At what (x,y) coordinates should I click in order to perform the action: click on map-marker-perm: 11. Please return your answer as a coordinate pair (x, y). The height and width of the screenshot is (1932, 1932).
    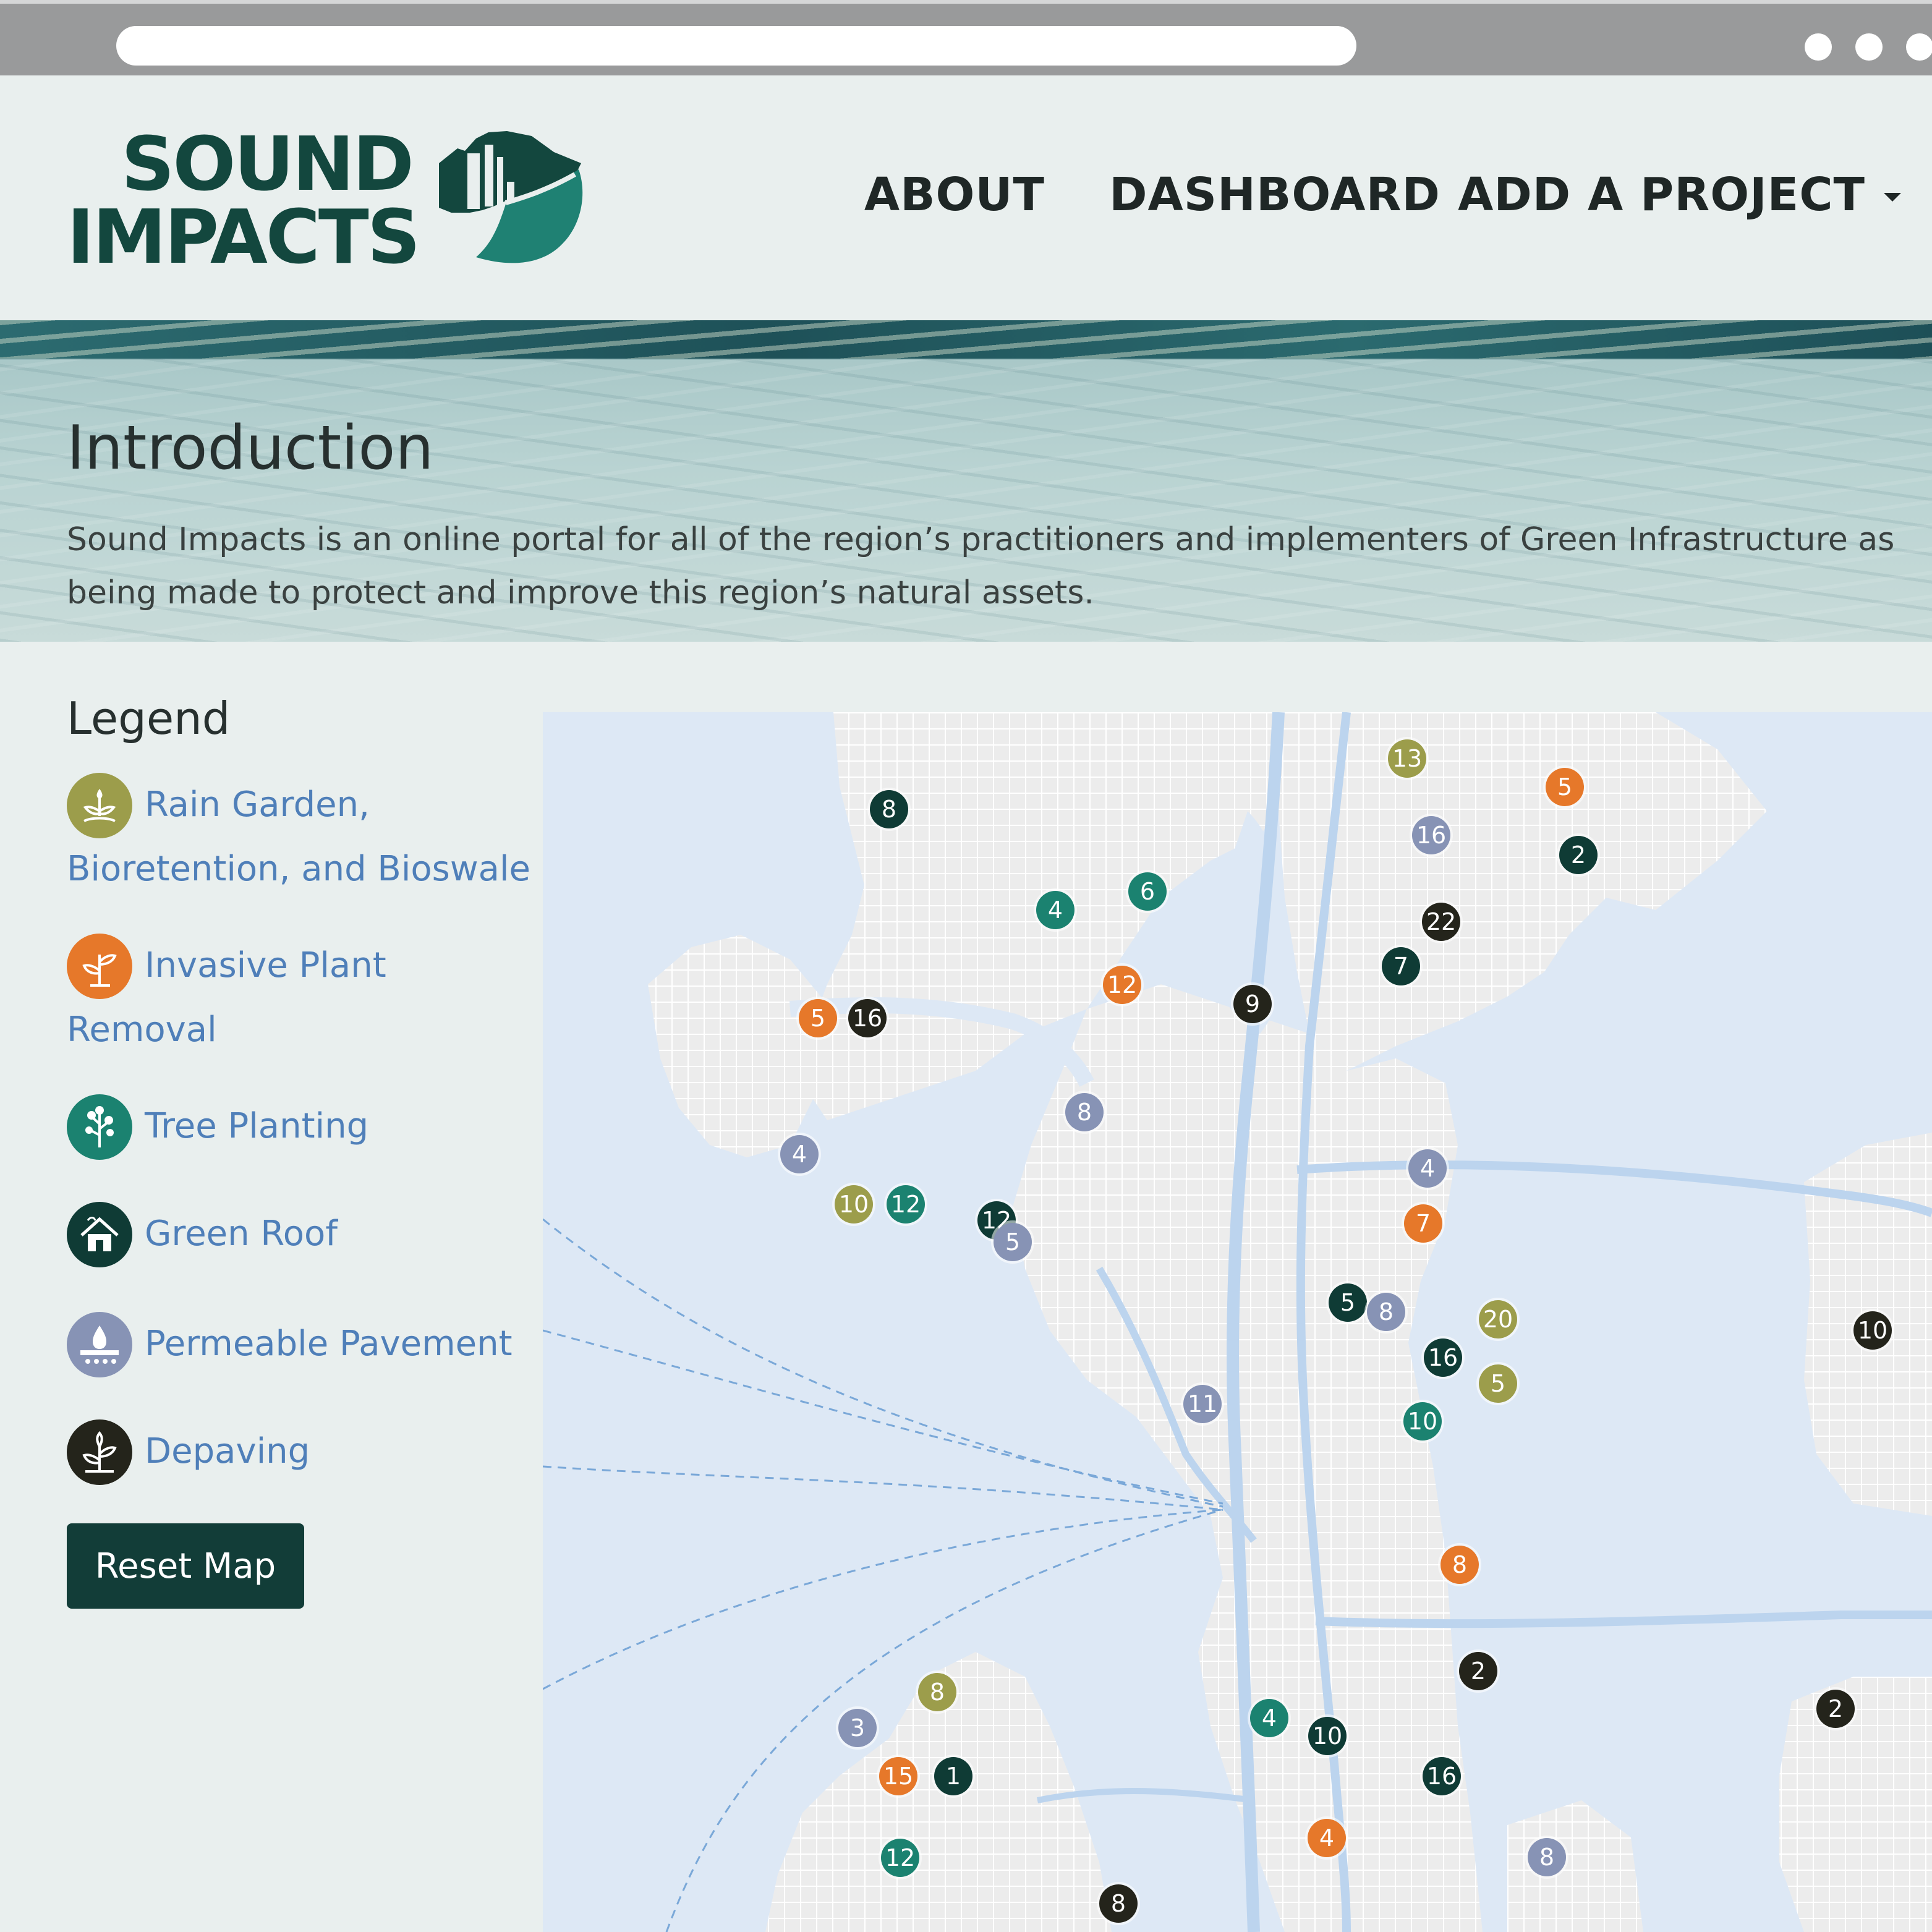
    Looking at the image, I should click on (1202, 1404).